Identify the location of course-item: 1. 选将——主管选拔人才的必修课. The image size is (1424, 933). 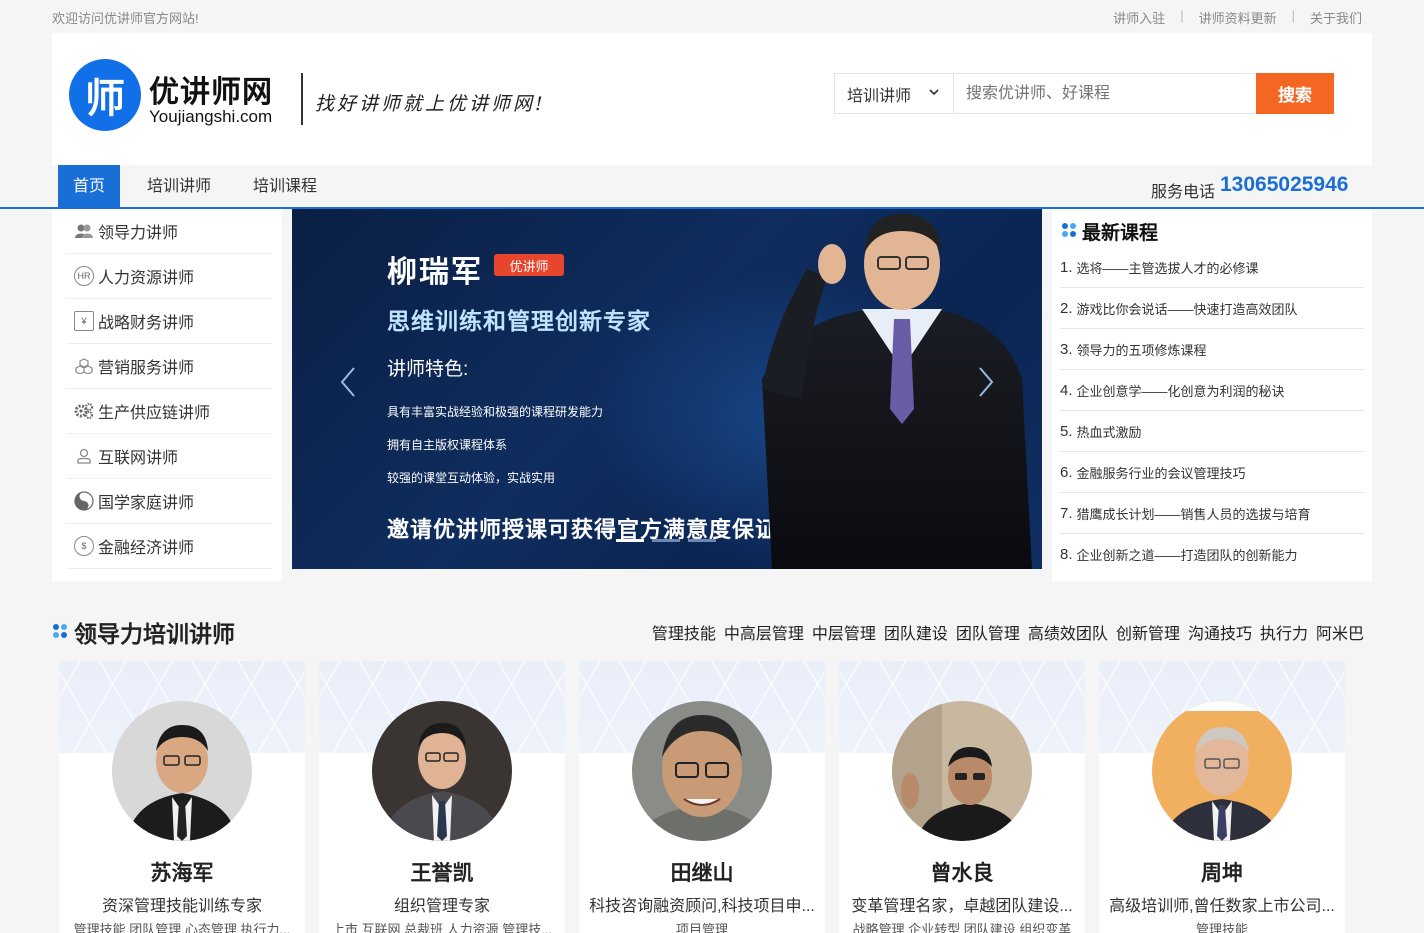
(1212, 267).